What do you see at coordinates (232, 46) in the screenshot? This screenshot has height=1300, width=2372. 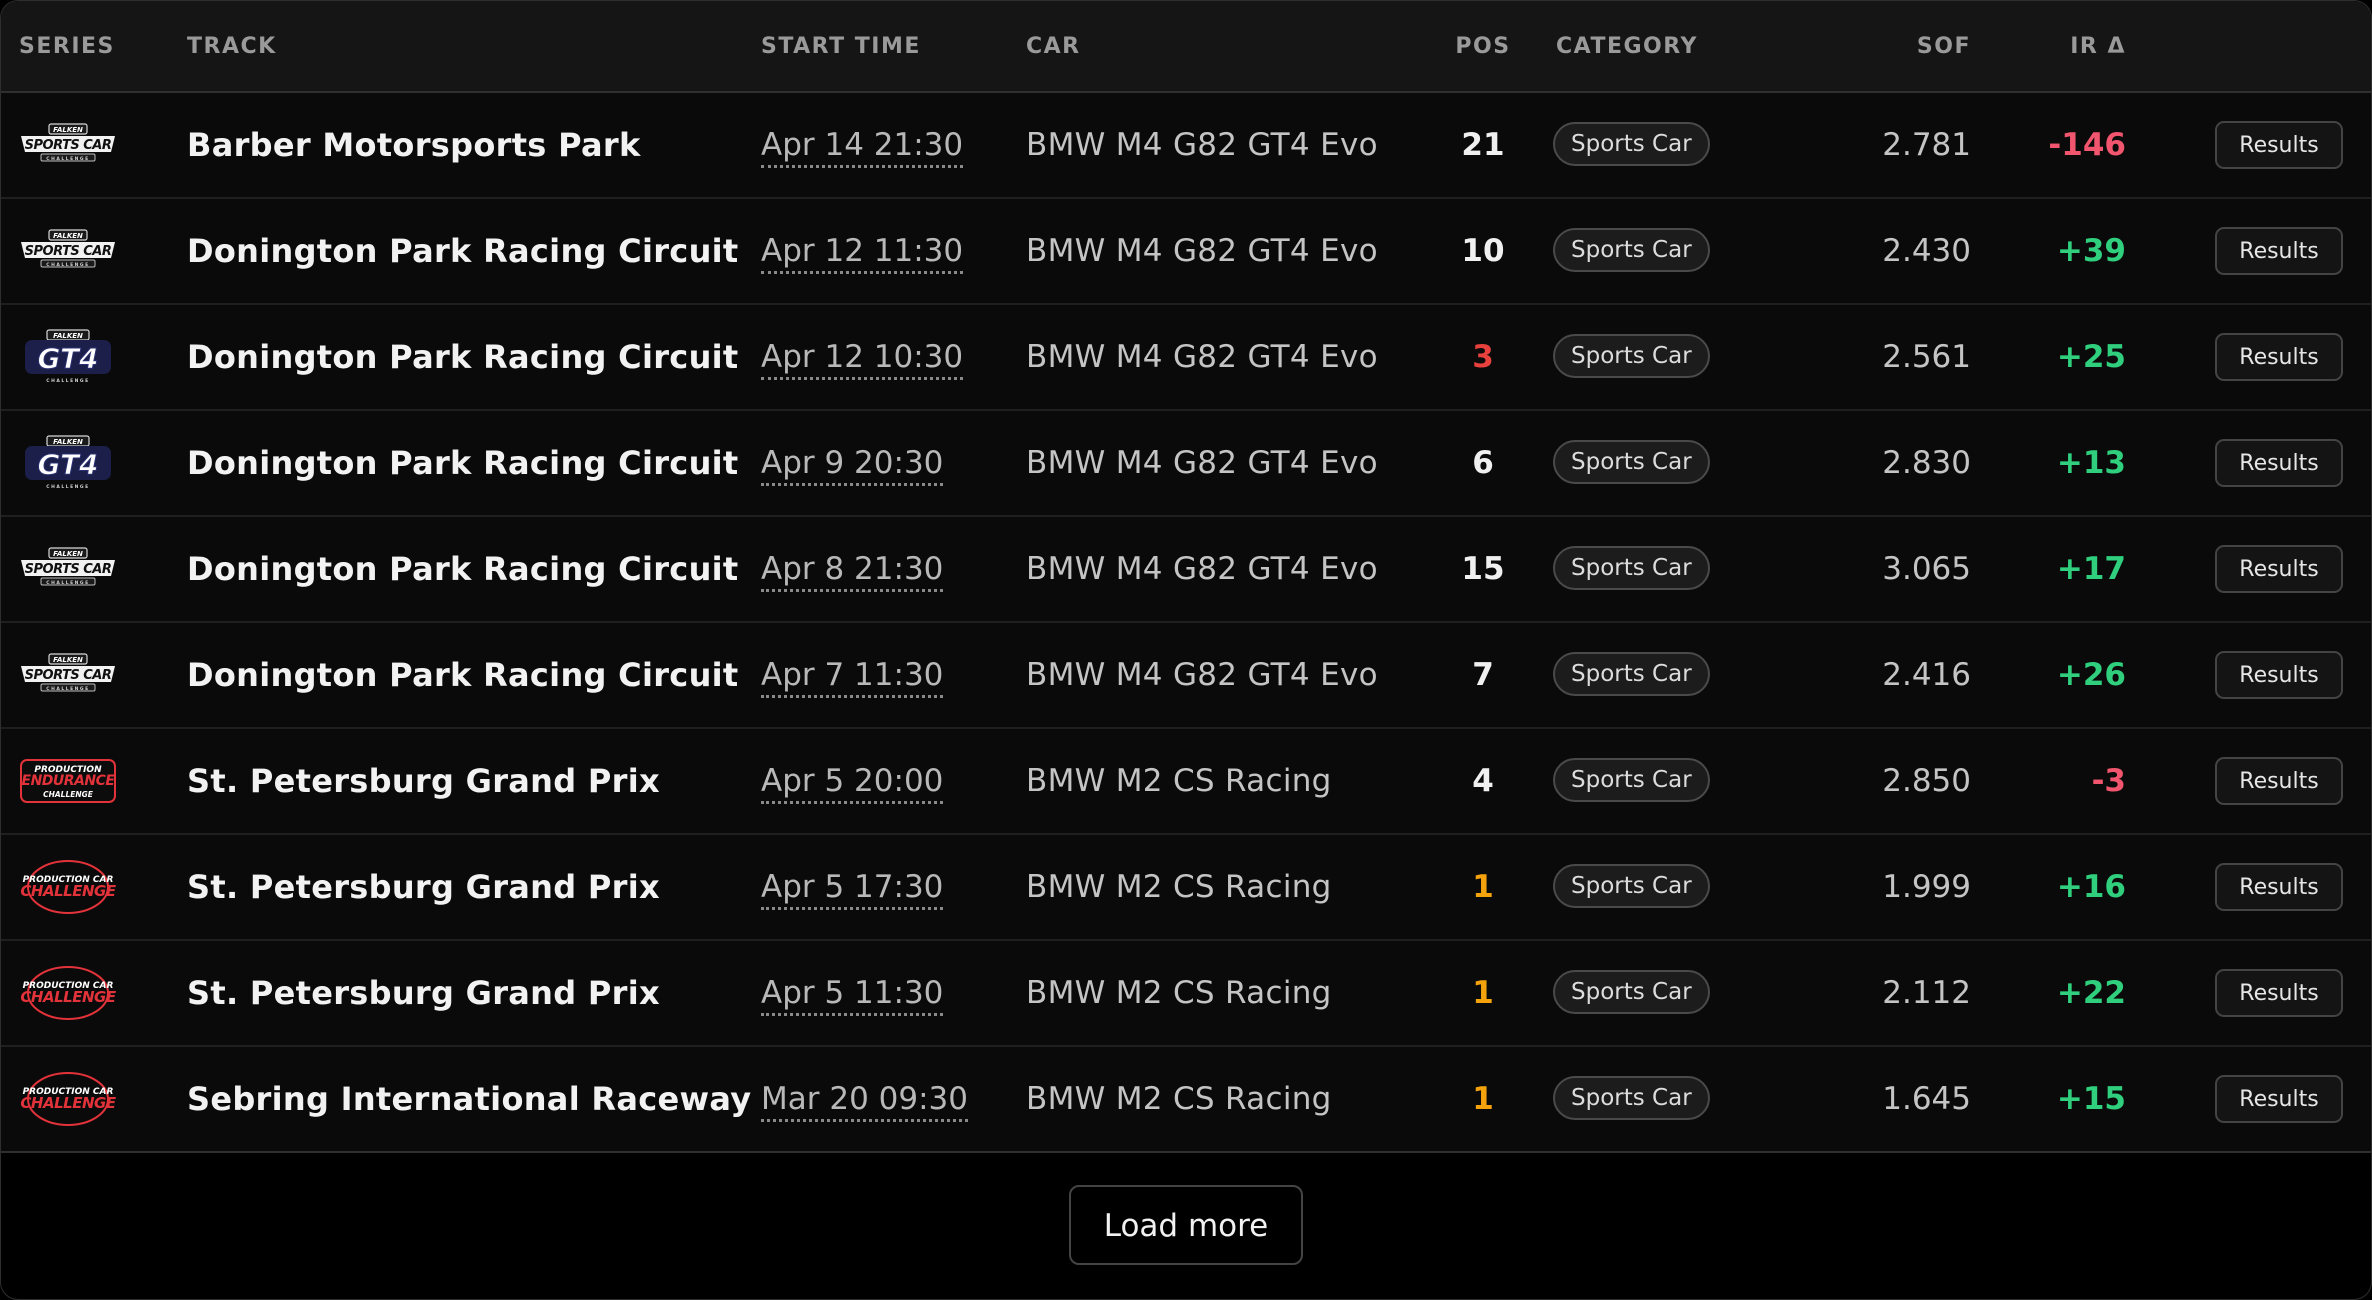 I see `column-header-track: TRACK` at bounding box center [232, 46].